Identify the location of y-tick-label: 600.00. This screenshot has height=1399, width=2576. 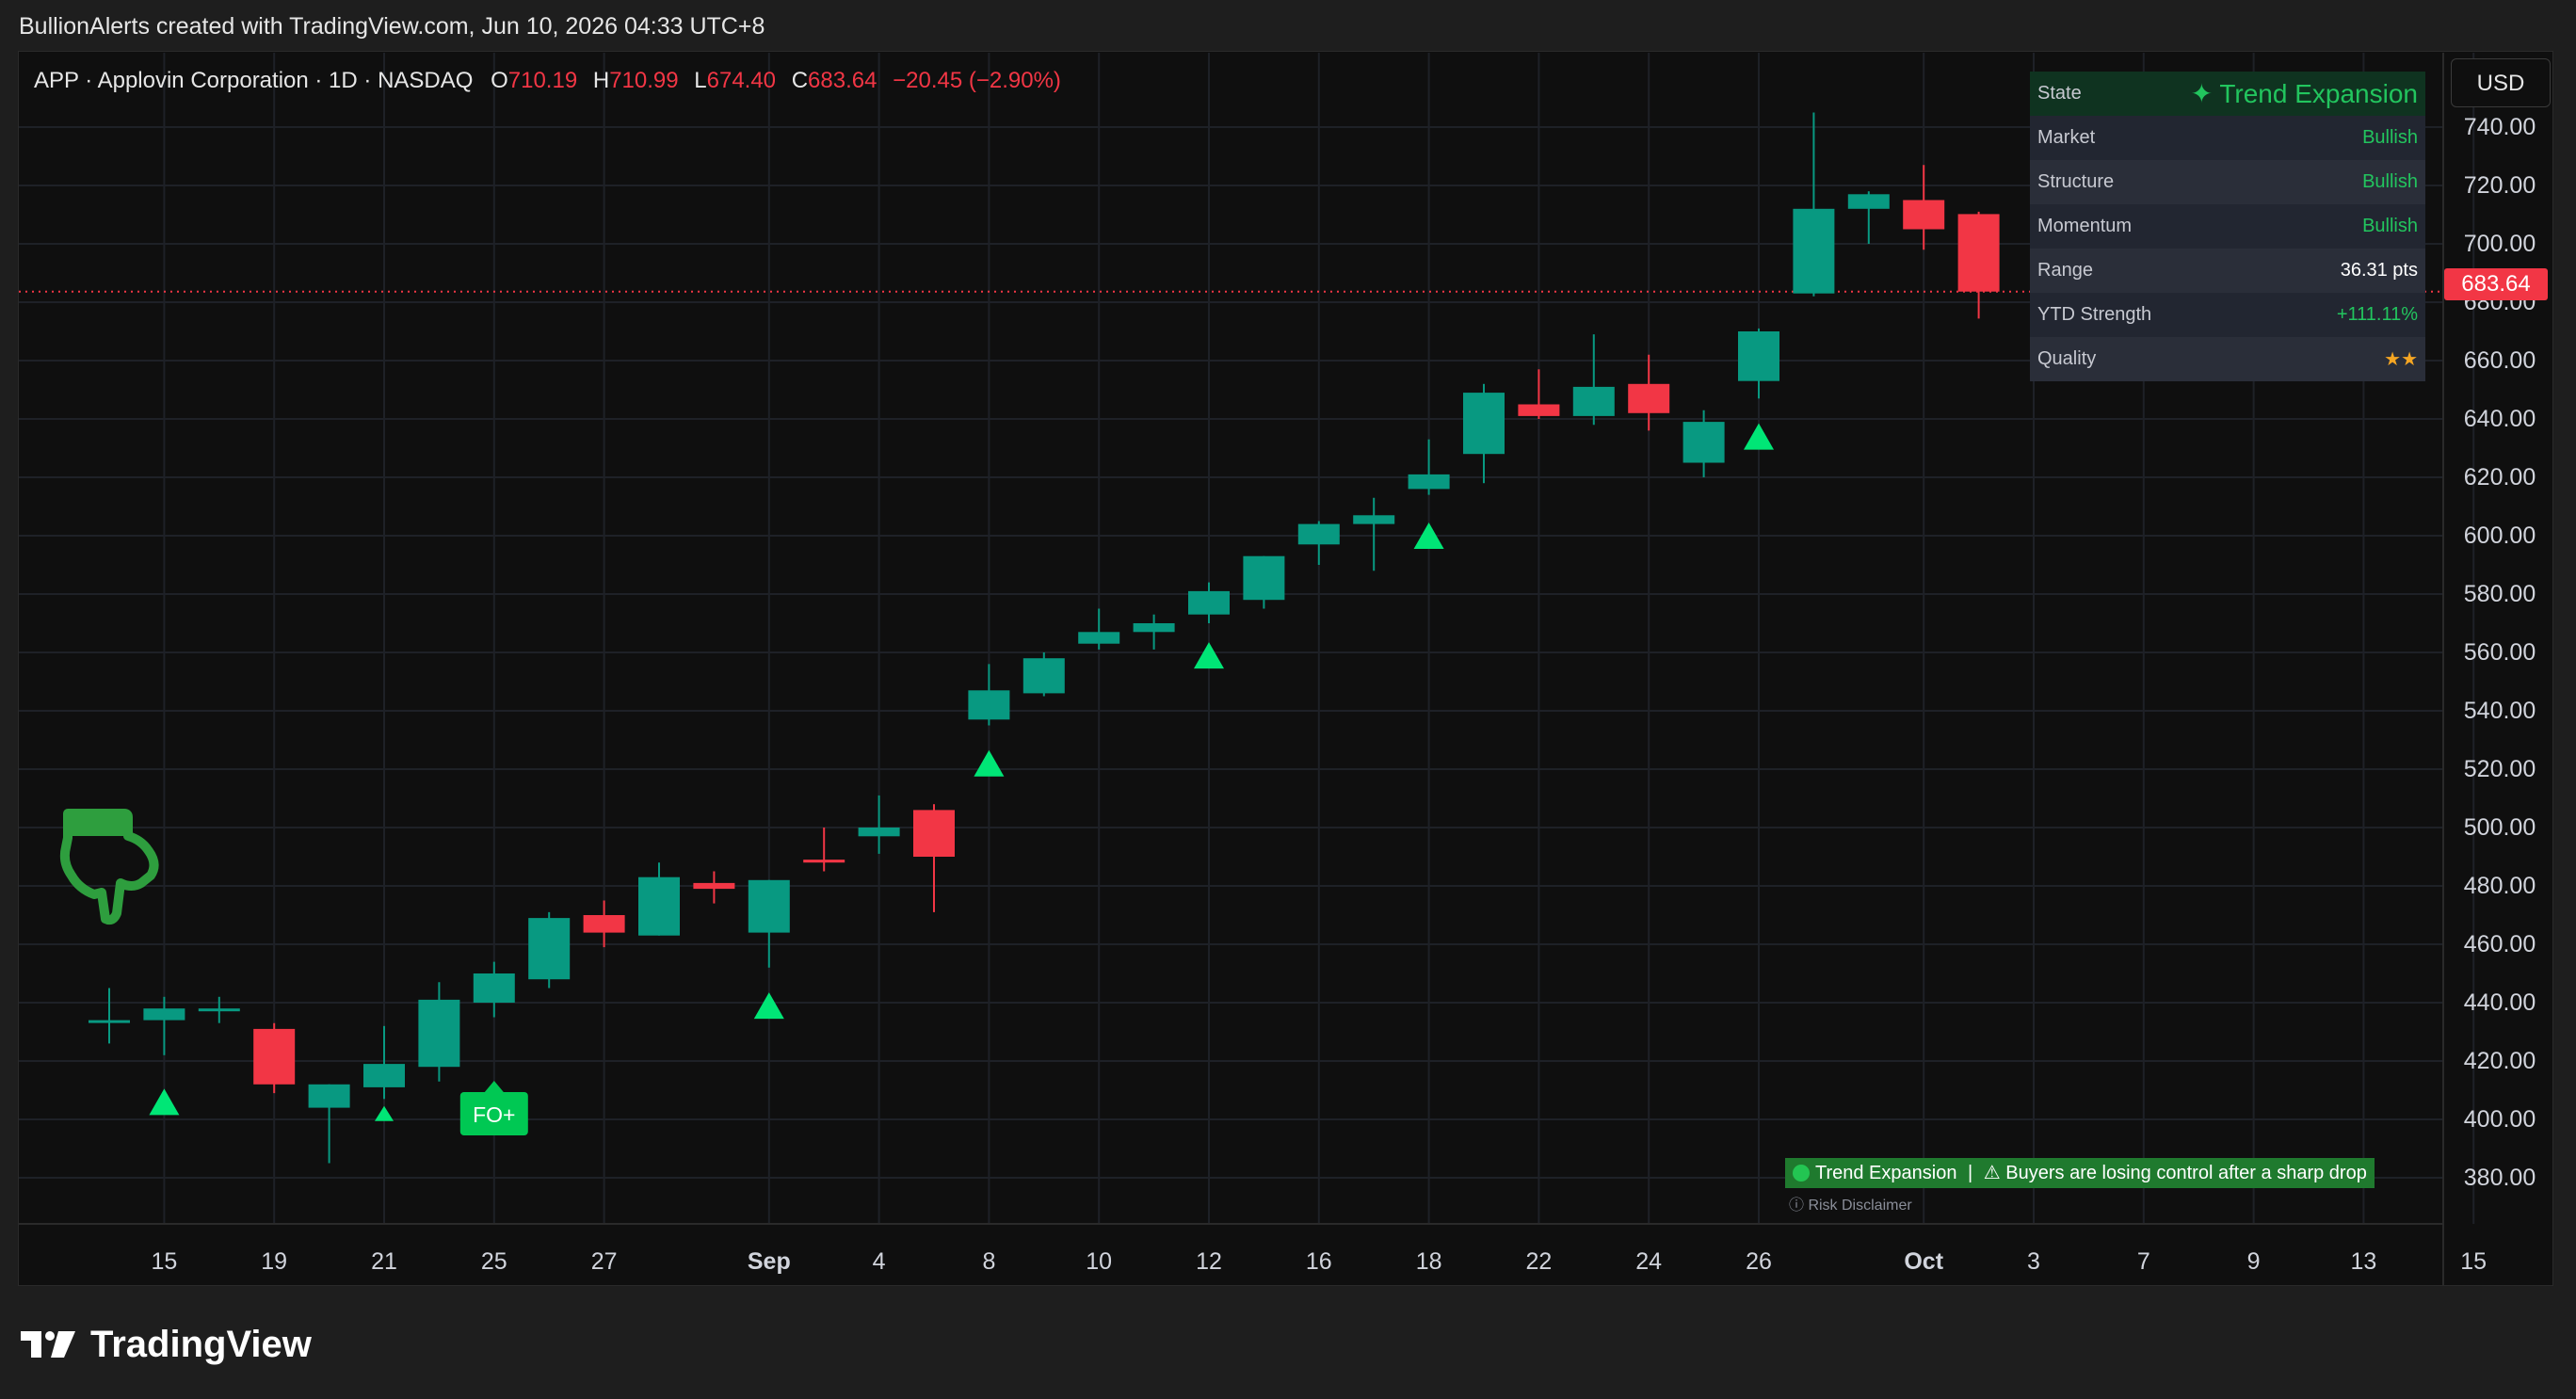
(2500, 536).